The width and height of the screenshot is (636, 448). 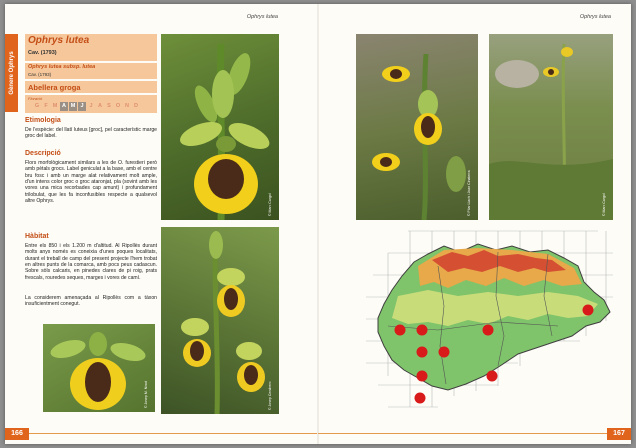 What do you see at coordinates (46, 106) in the screenshot?
I see `flowering-month: F` at bounding box center [46, 106].